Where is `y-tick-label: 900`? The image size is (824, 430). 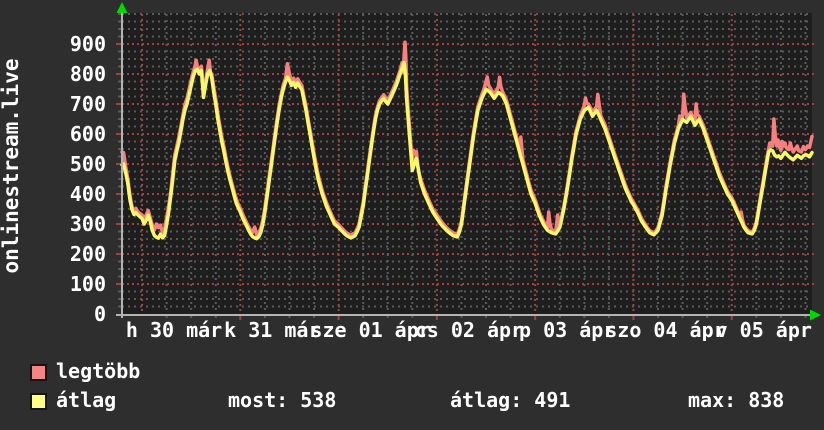 y-tick-label: 900 is located at coordinates (87, 44).